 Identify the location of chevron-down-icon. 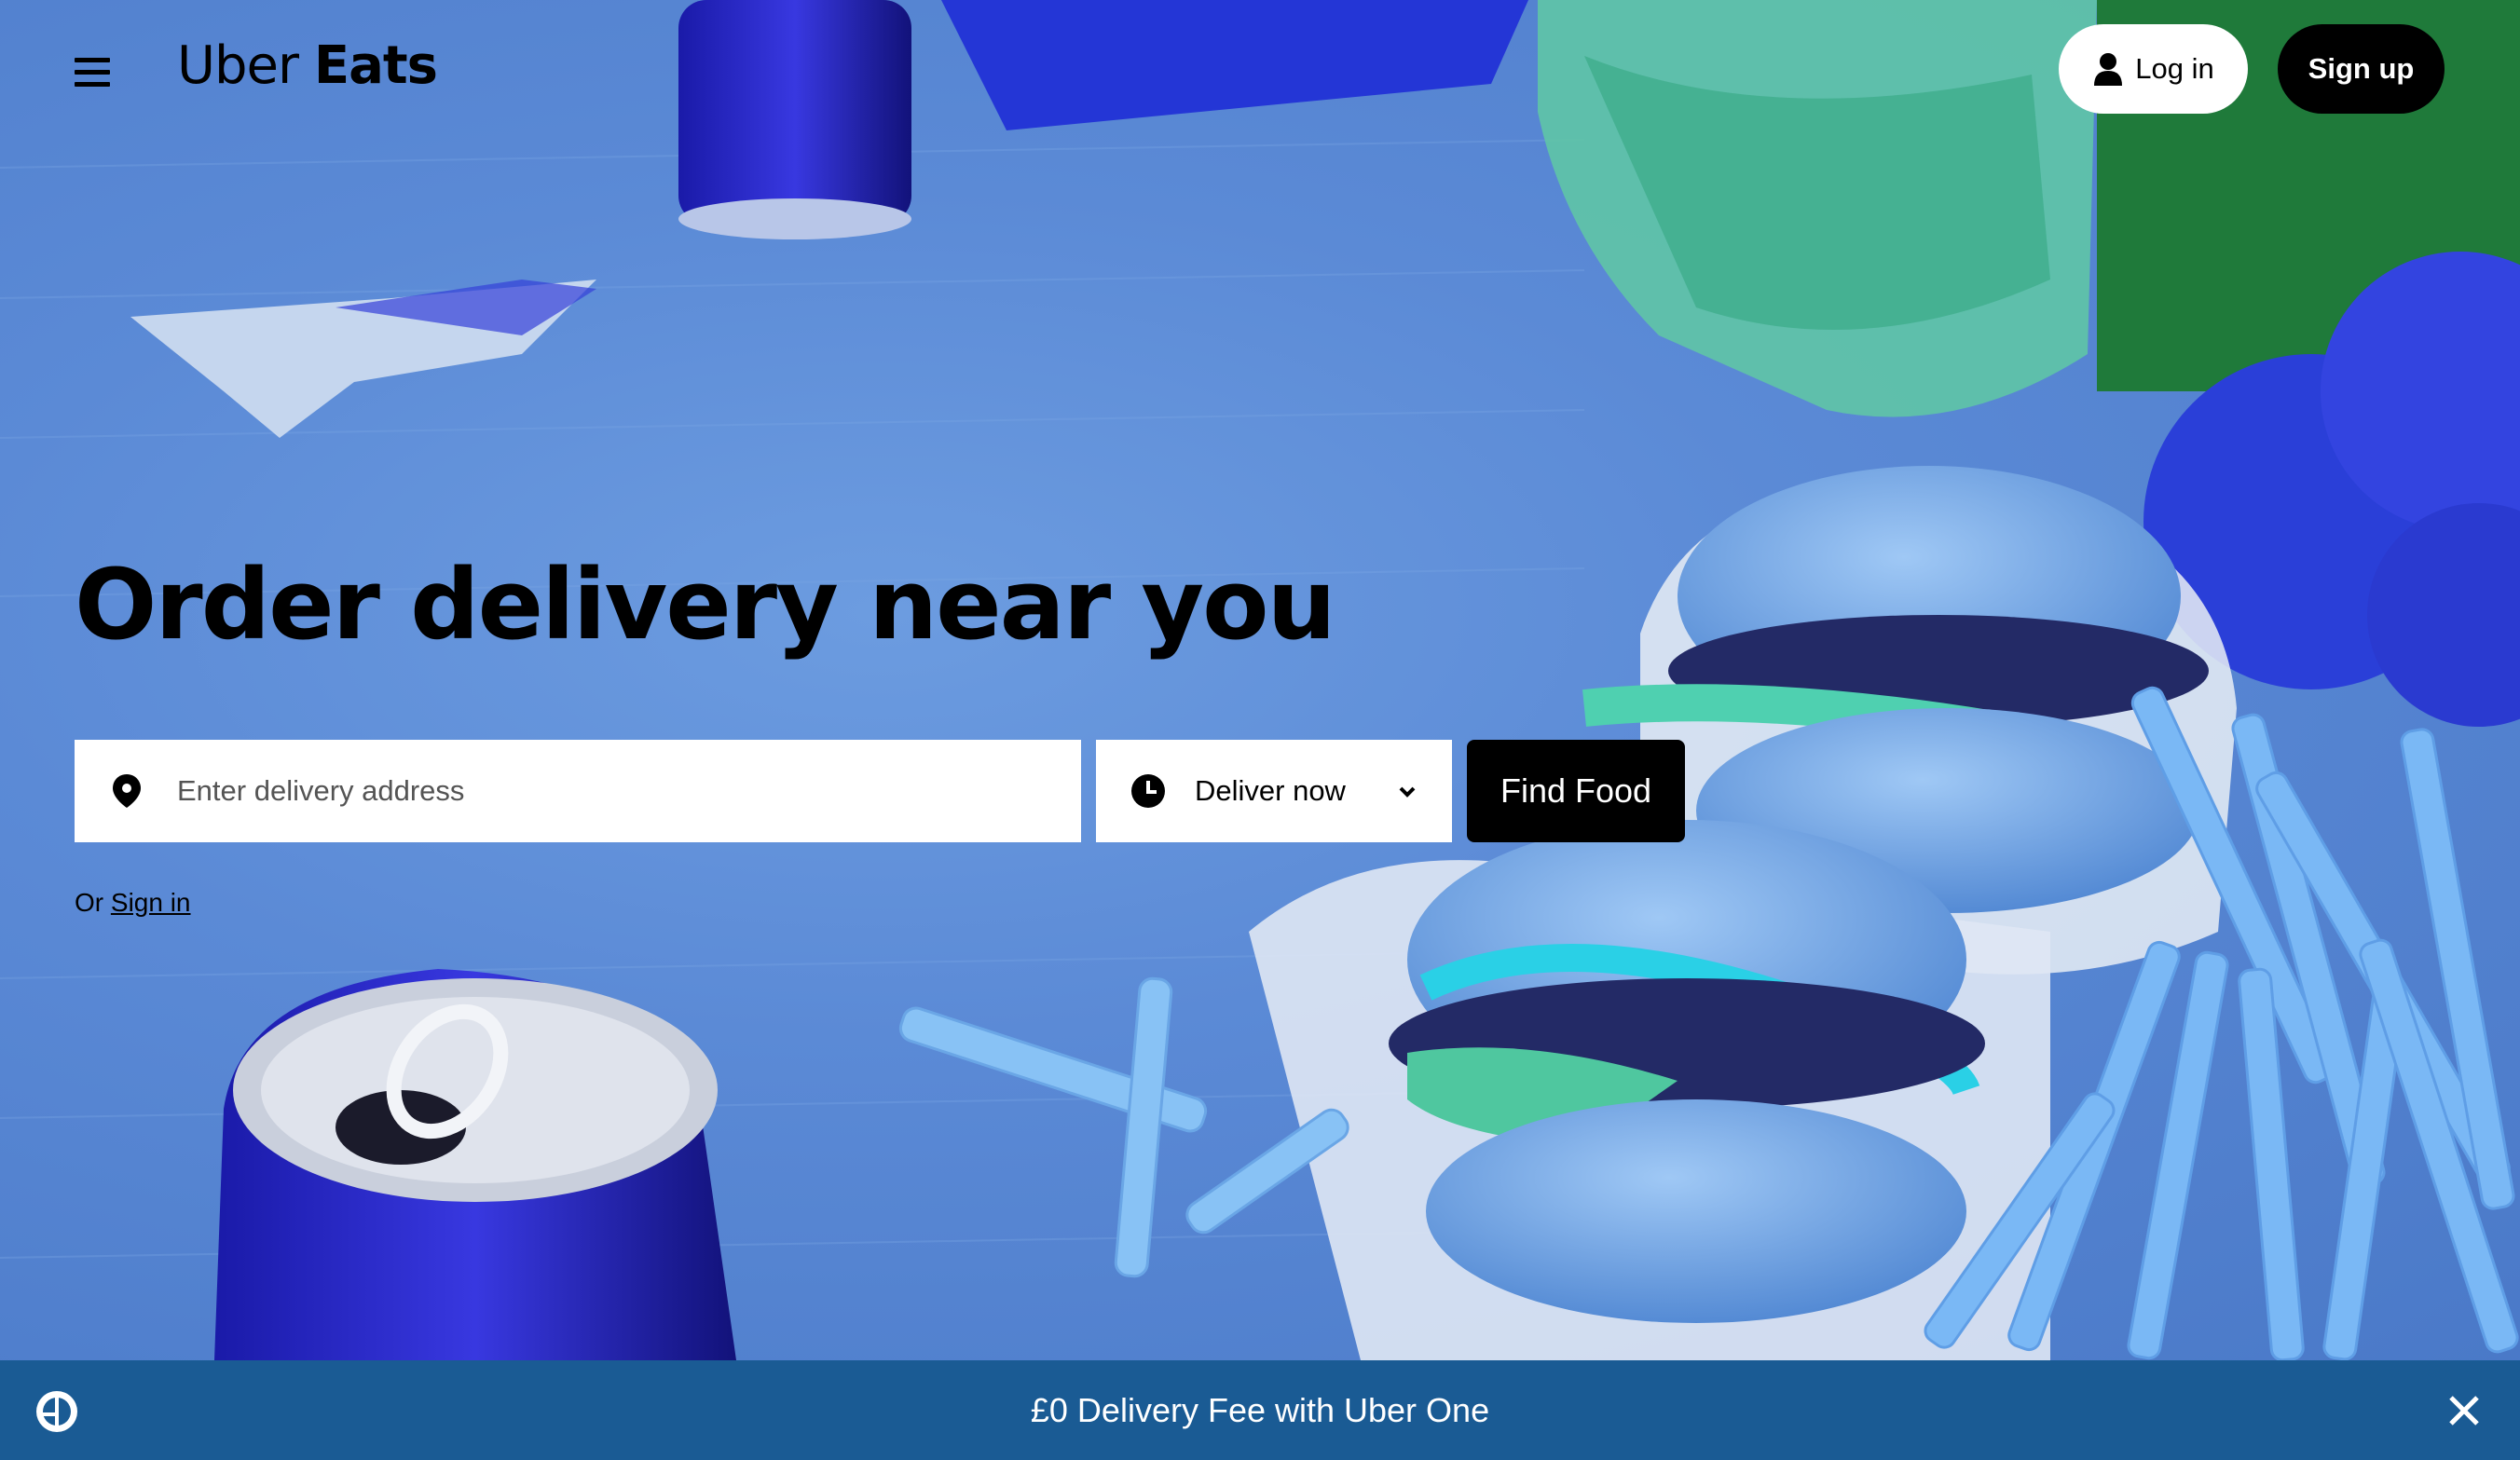
(1407, 792).